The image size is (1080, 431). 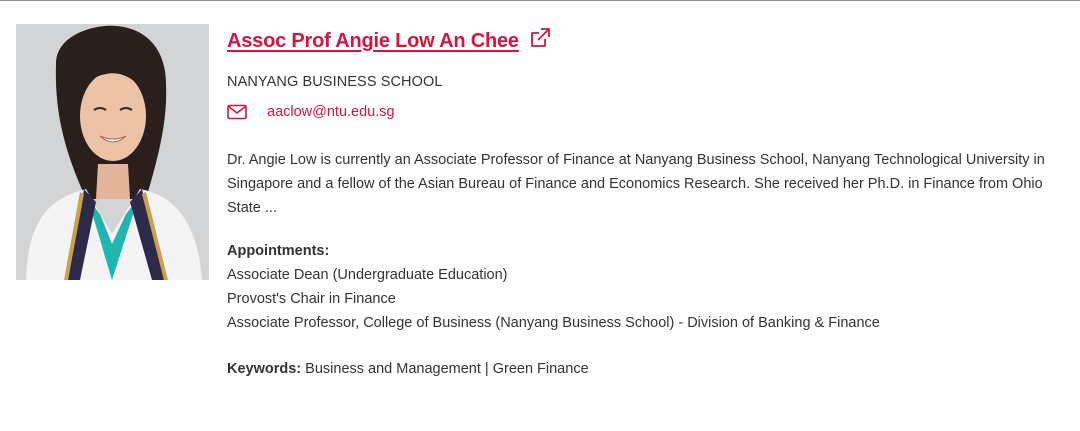 I want to click on appointment-item: Associate Dean (Undergraduate Education), so click(x=367, y=275).